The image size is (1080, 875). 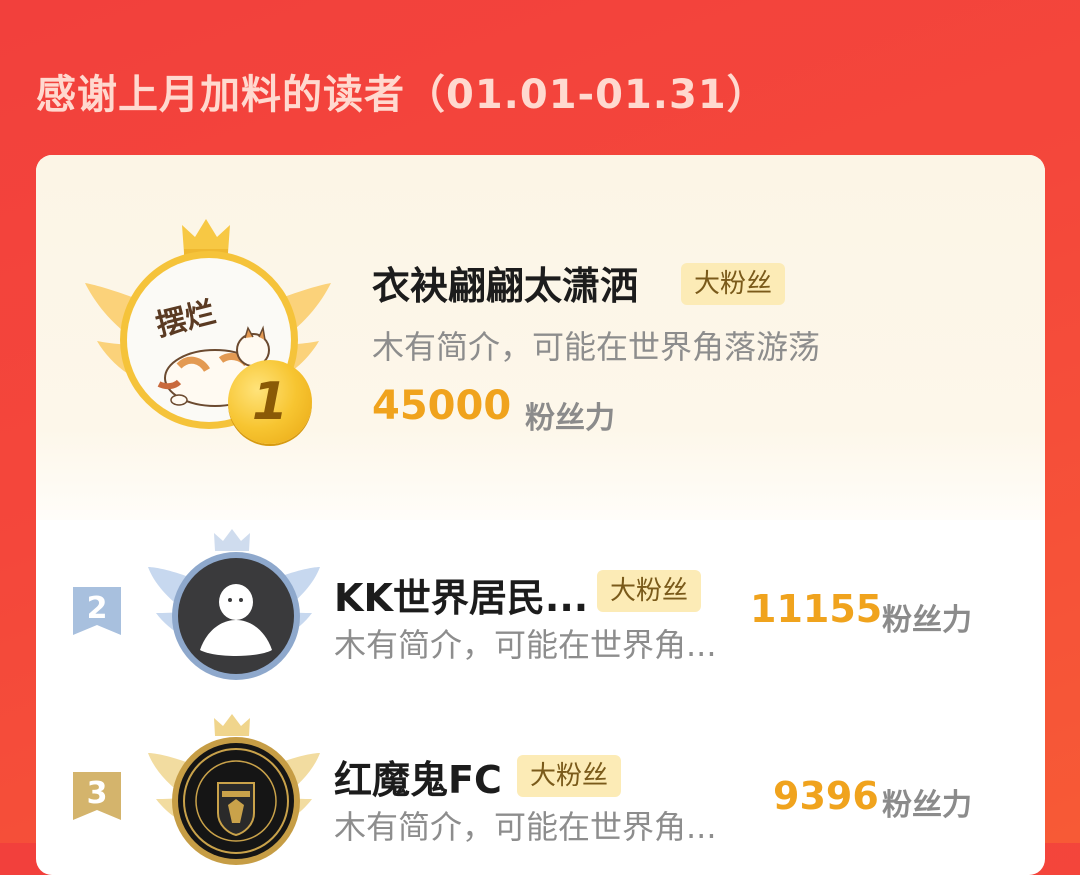 I want to click on rank-number: 1, so click(x=270, y=402).